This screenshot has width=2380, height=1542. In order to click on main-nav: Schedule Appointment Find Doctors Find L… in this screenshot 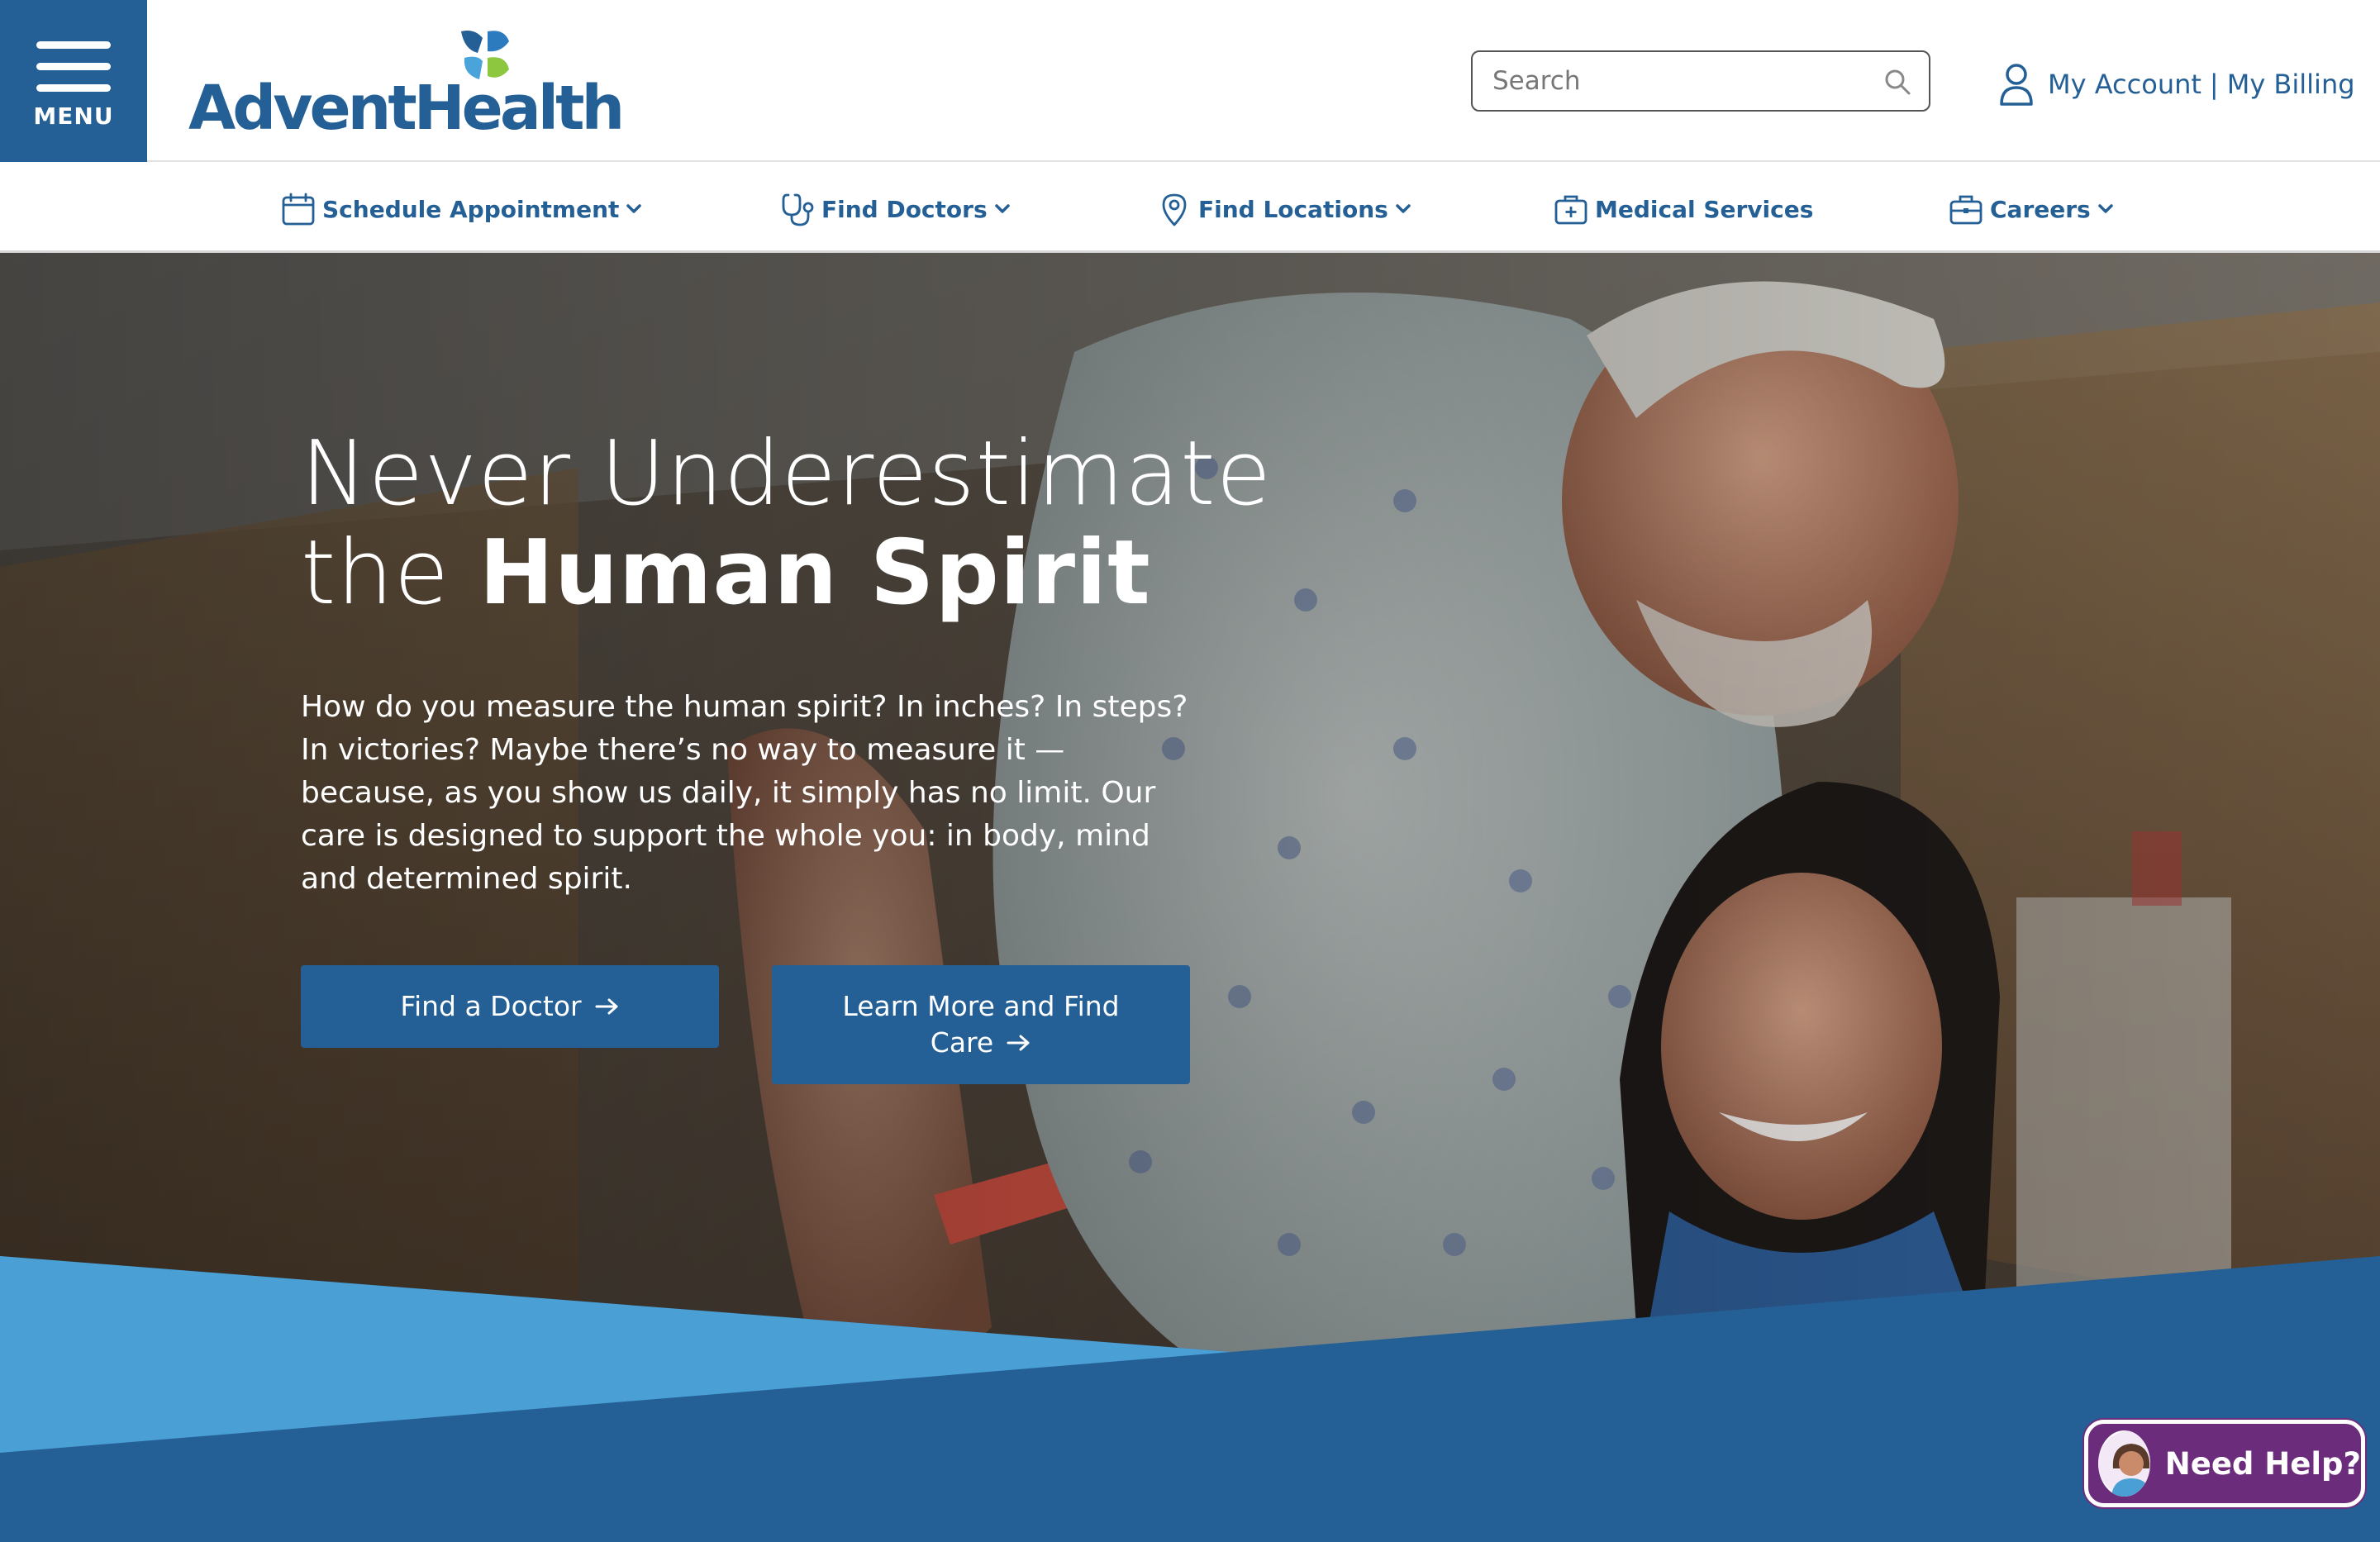, I will do `click(1190, 208)`.